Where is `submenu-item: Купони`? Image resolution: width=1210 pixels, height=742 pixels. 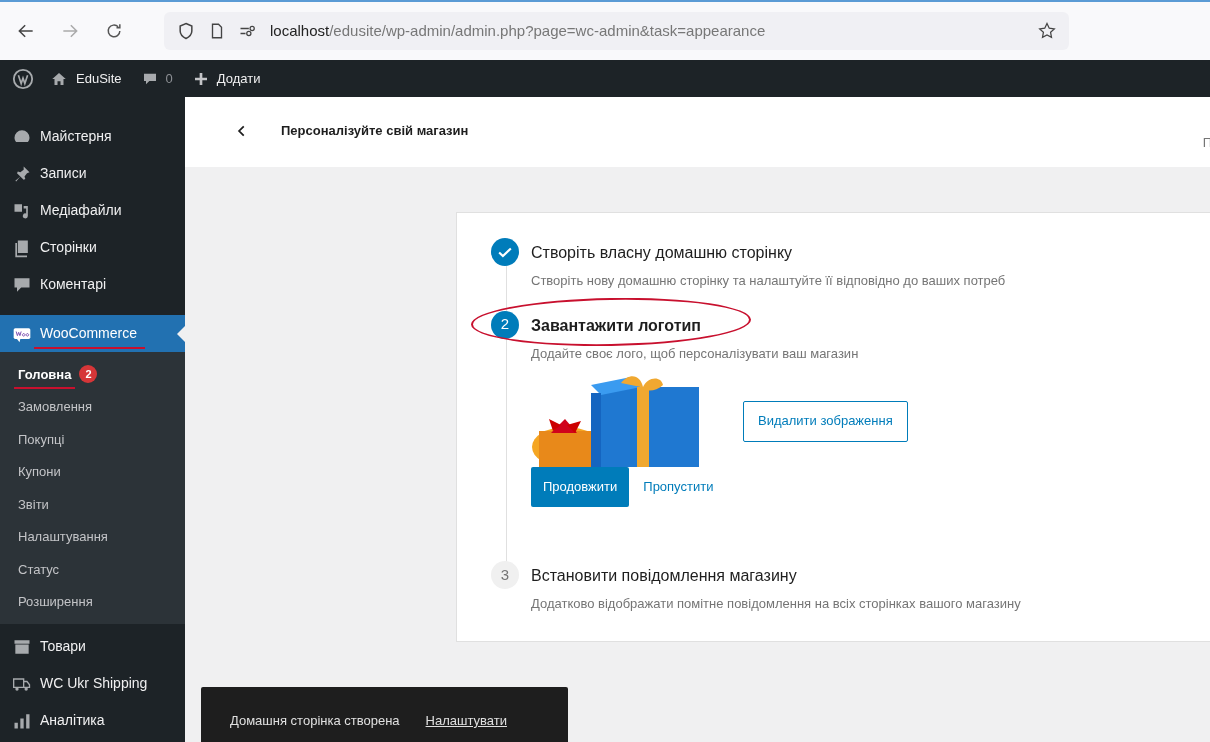
submenu-item: Купони is located at coordinates (92, 471).